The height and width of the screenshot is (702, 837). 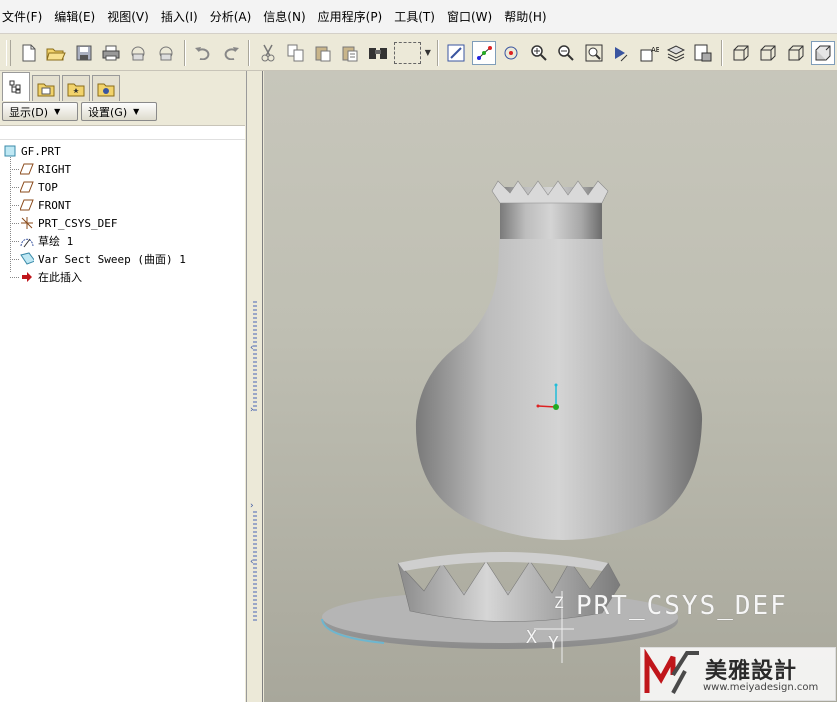 What do you see at coordinates (122, 133) in the screenshot?
I see `tree-header` at bounding box center [122, 133].